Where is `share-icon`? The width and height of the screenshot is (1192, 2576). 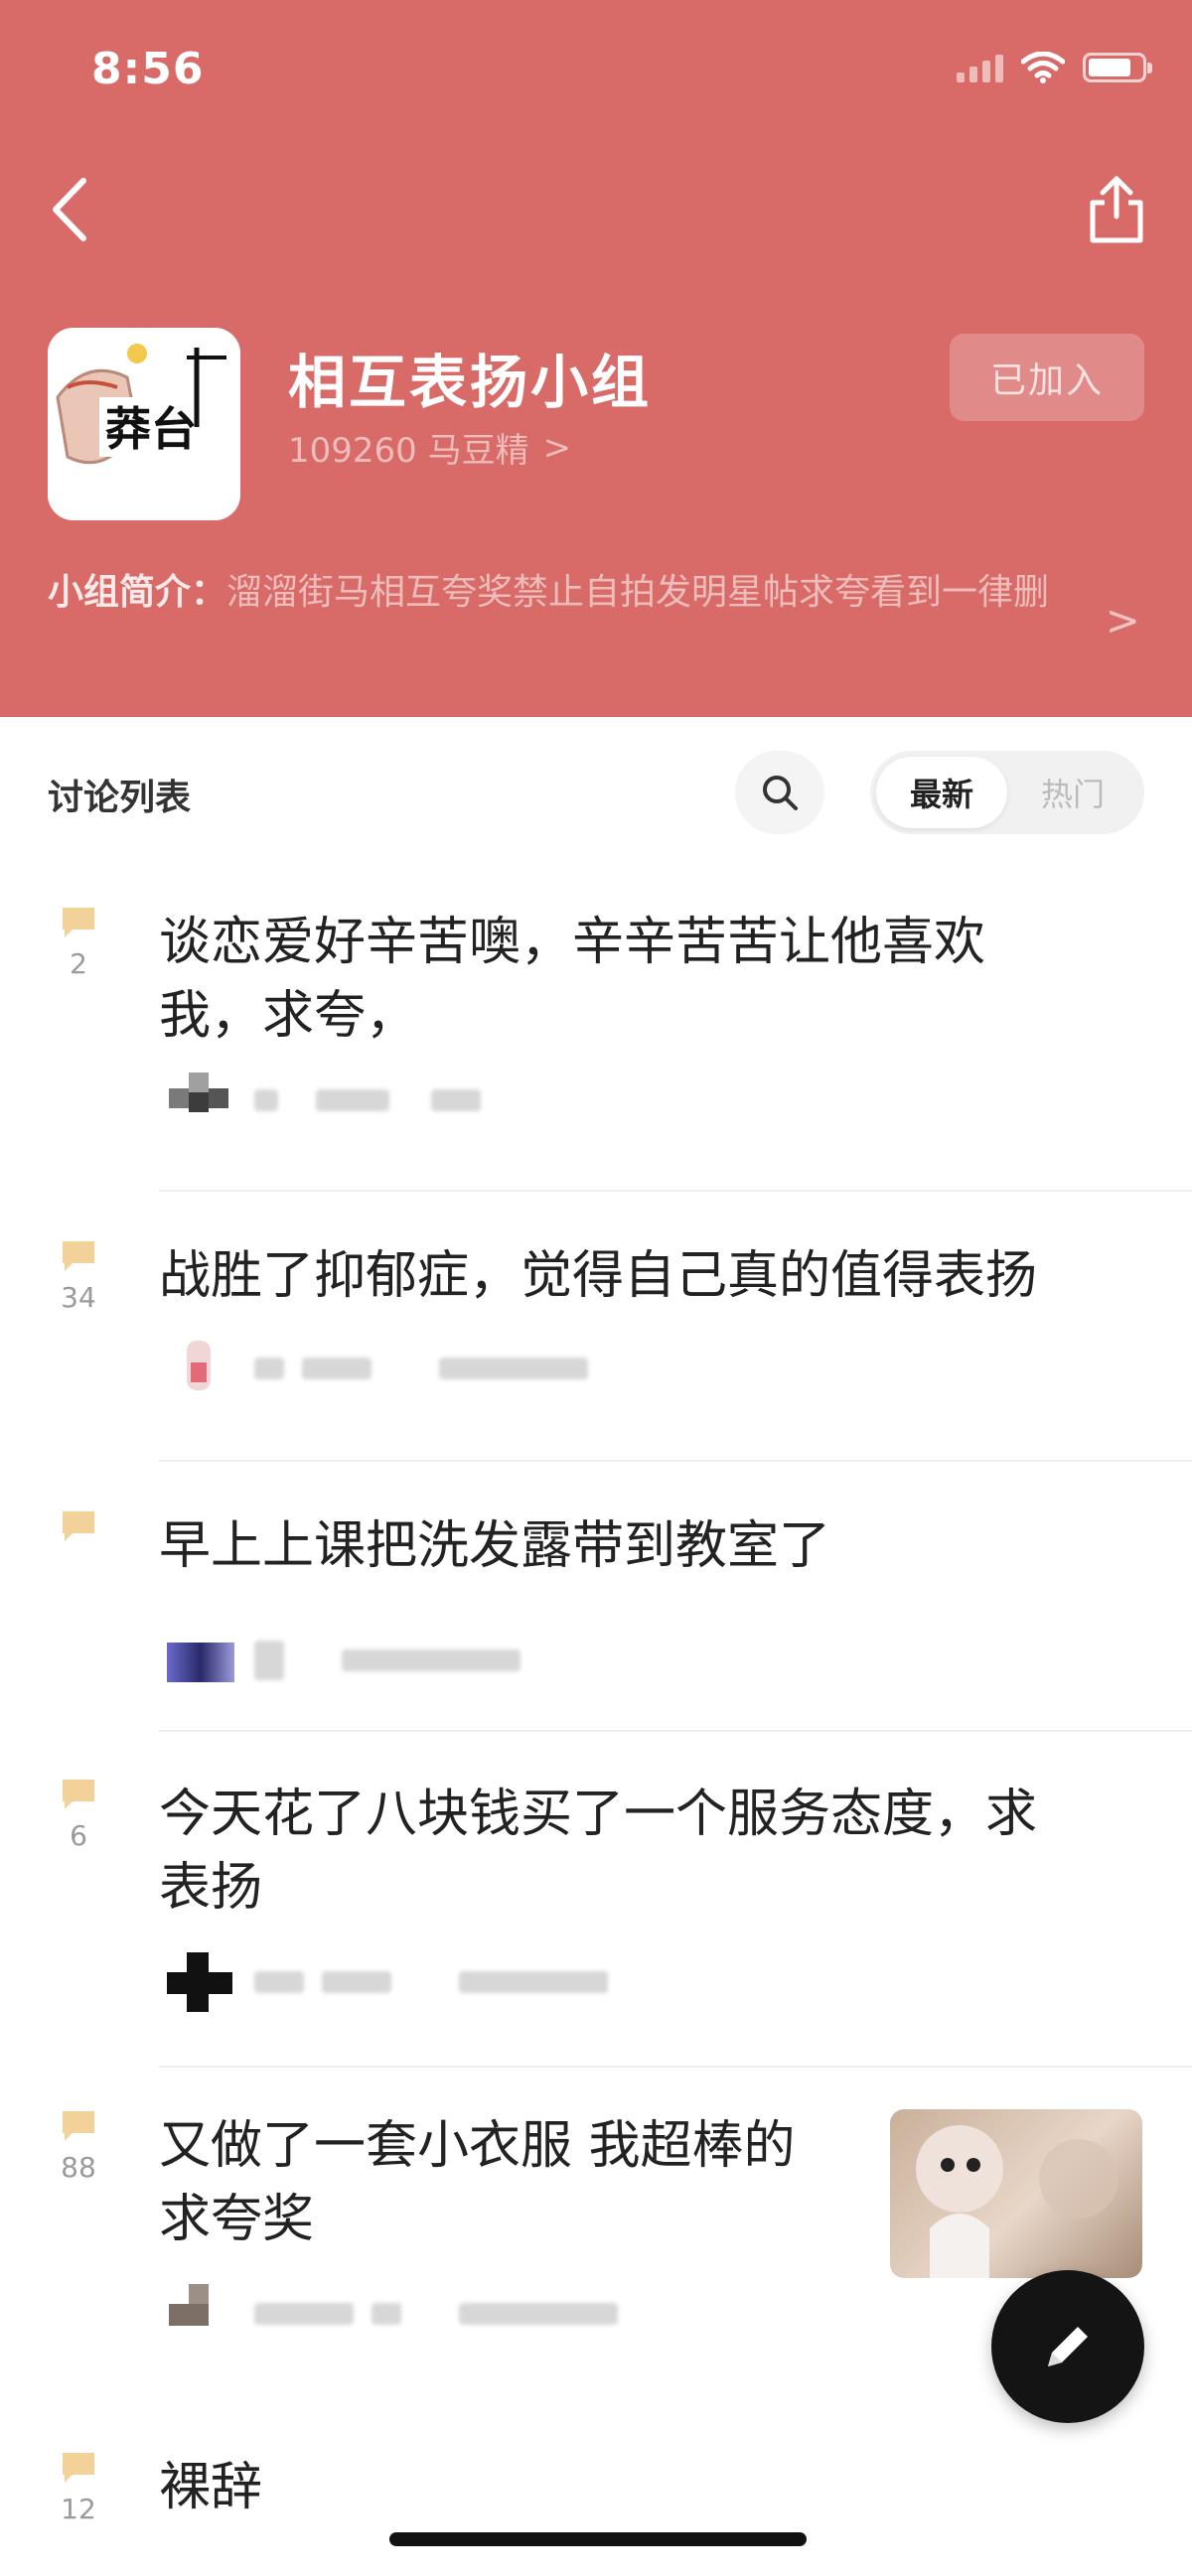 share-icon is located at coordinates (1116, 208).